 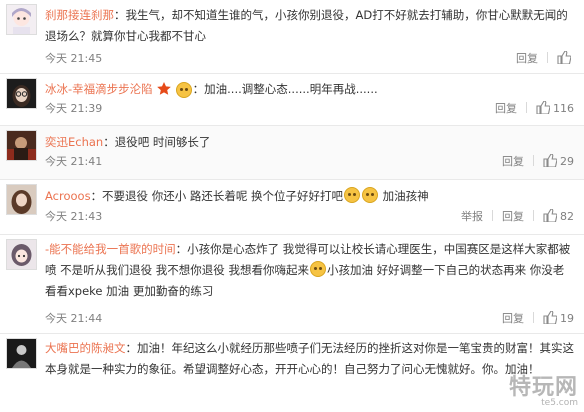 I want to click on comment-time: 今天 21:41, so click(x=74, y=161).